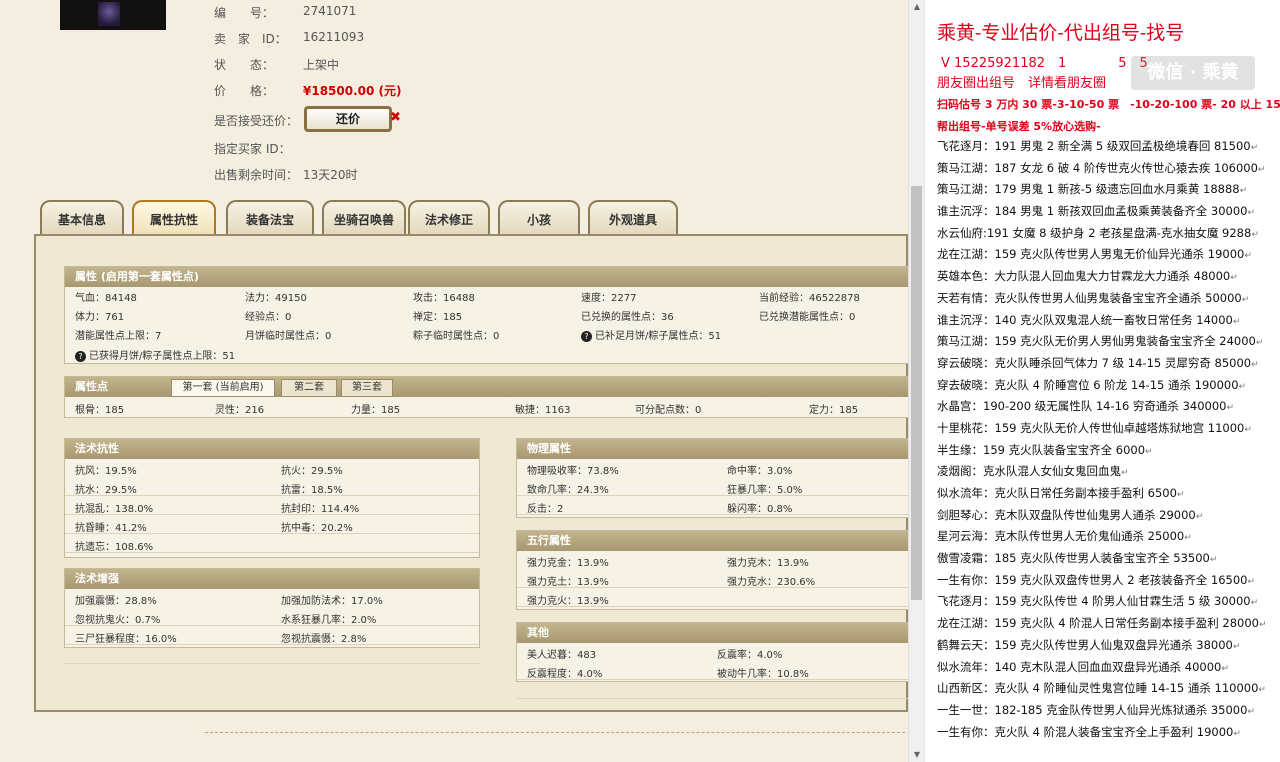  I want to click on resist-value: 抗封印：114.4%, so click(320, 509).